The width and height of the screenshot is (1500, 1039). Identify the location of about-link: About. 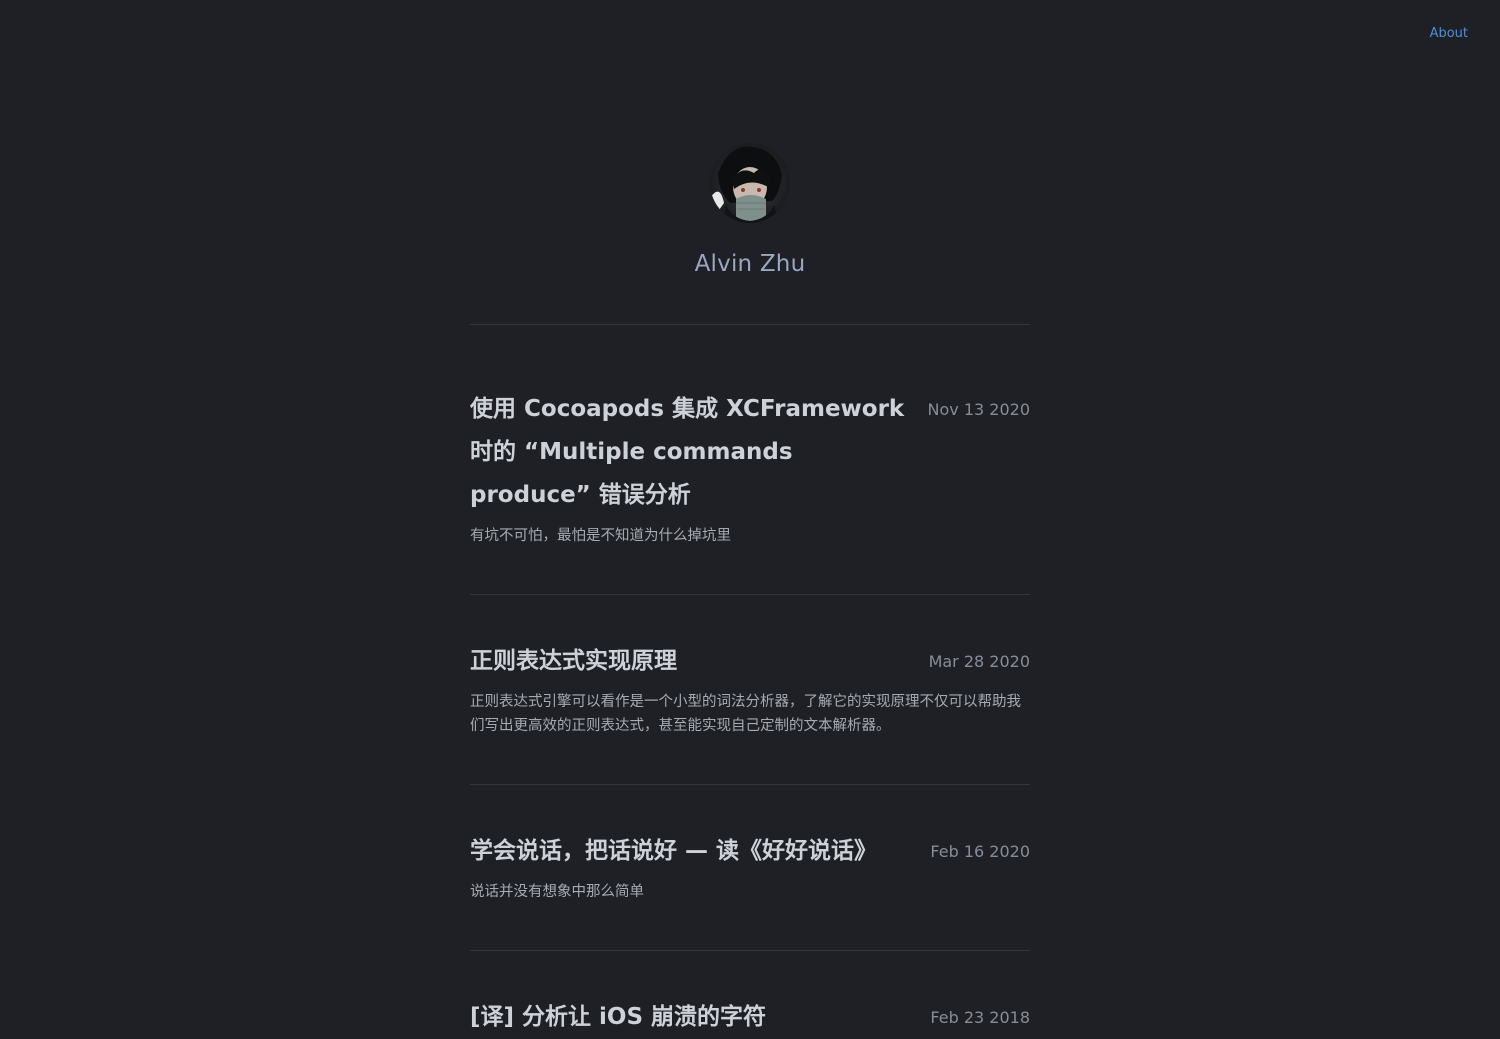
(1449, 33).